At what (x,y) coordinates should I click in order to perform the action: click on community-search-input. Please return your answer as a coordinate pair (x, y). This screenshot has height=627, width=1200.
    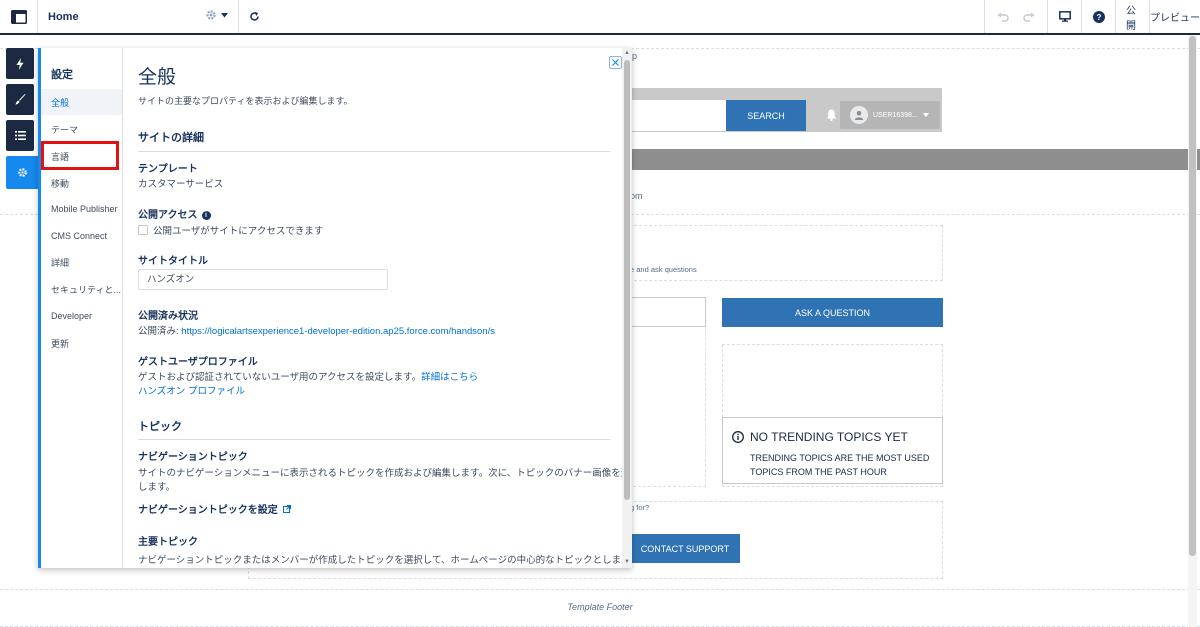
    Looking at the image, I should click on (678, 115).